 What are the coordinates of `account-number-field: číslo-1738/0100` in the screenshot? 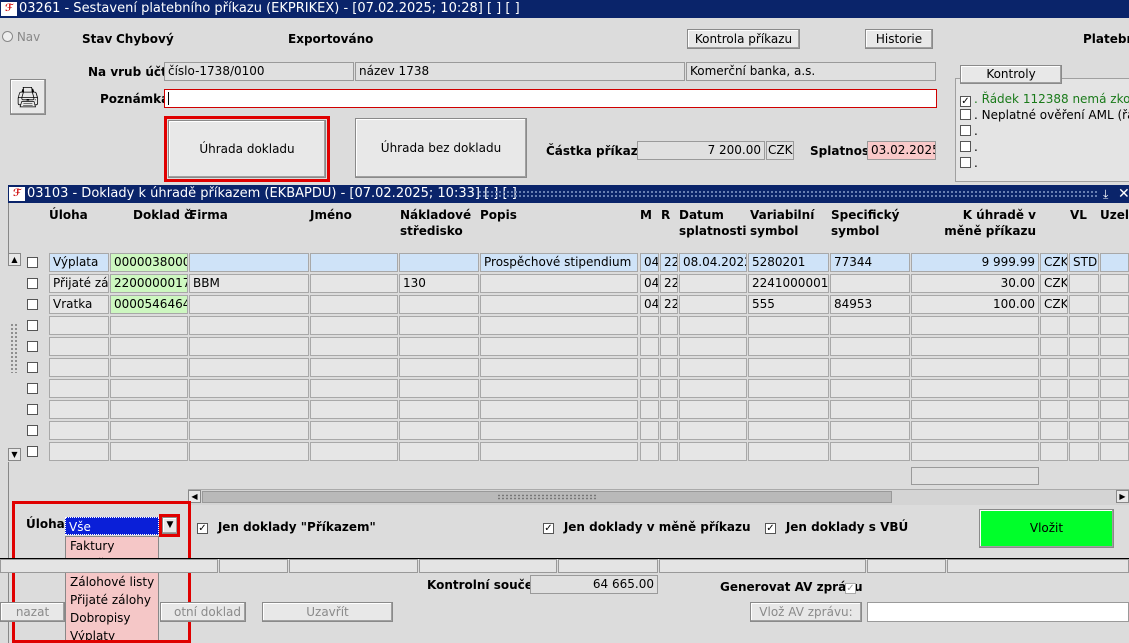 It's located at (259, 71).